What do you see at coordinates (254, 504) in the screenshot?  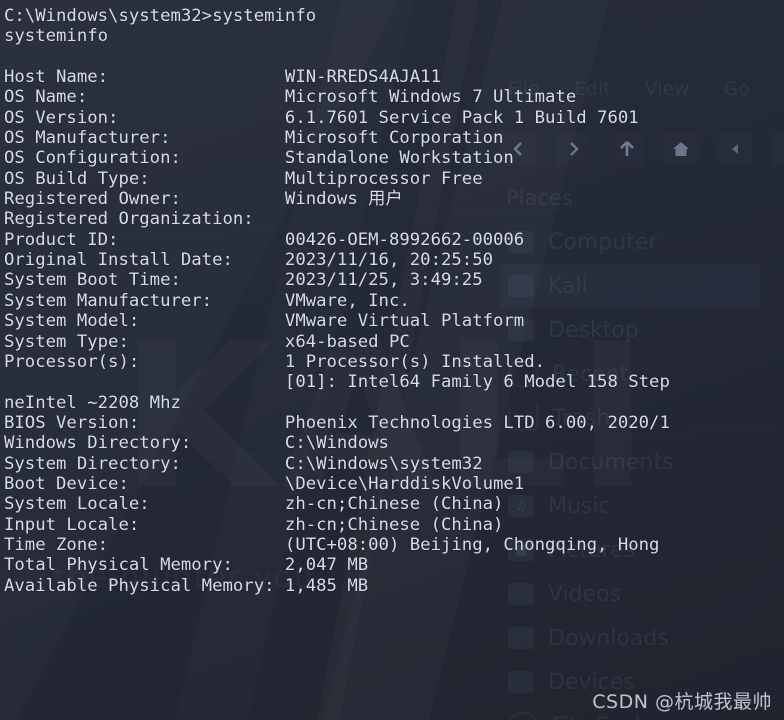 I see `terminal-info-row: System Locale: zh-cn;Chinese (China)` at bounding box center [254, 504].